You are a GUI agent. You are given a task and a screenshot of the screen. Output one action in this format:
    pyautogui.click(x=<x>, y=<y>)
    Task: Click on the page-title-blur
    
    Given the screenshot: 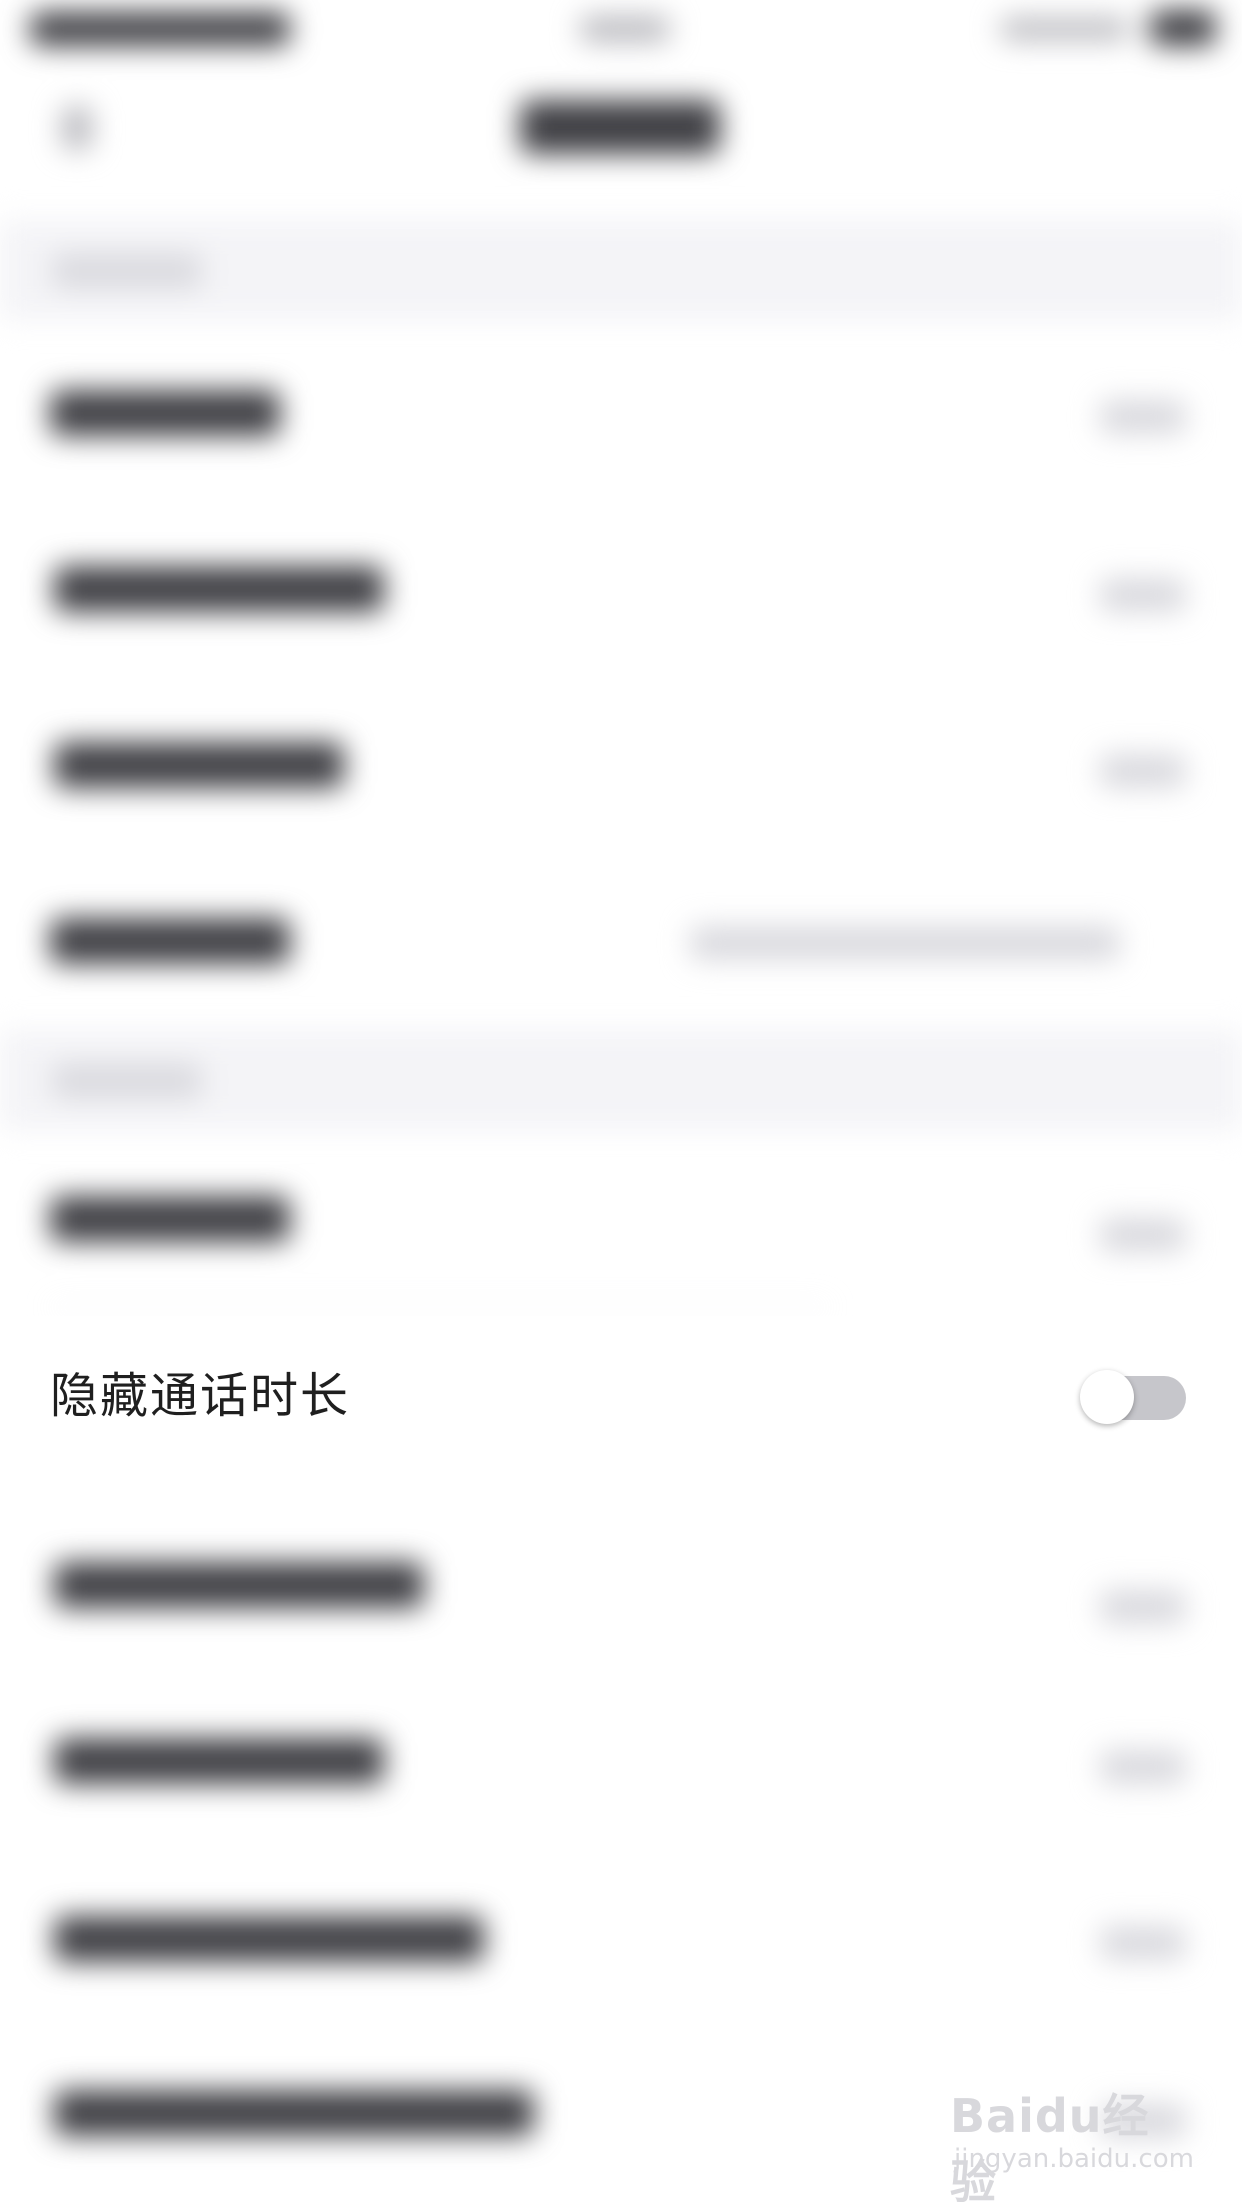 What is the action you would take?
    pyautogui.click(x=620, y=127)
    